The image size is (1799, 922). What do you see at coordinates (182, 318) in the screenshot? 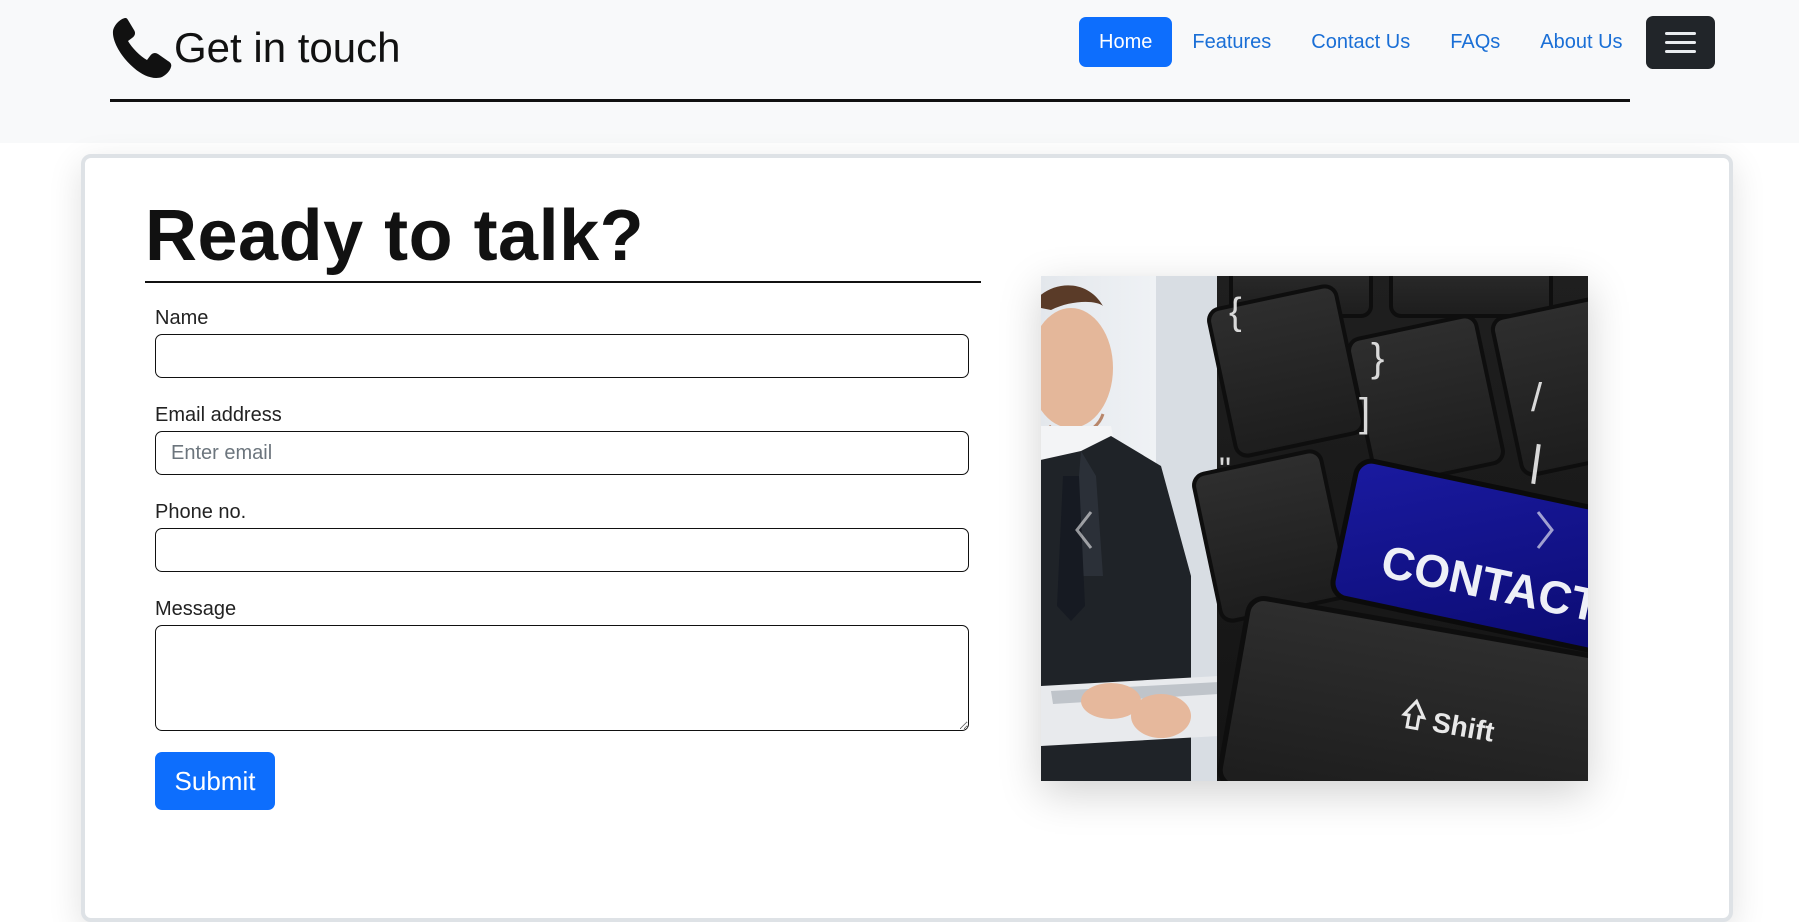
I see `name-label: Name` at bounding box center [182, 318].